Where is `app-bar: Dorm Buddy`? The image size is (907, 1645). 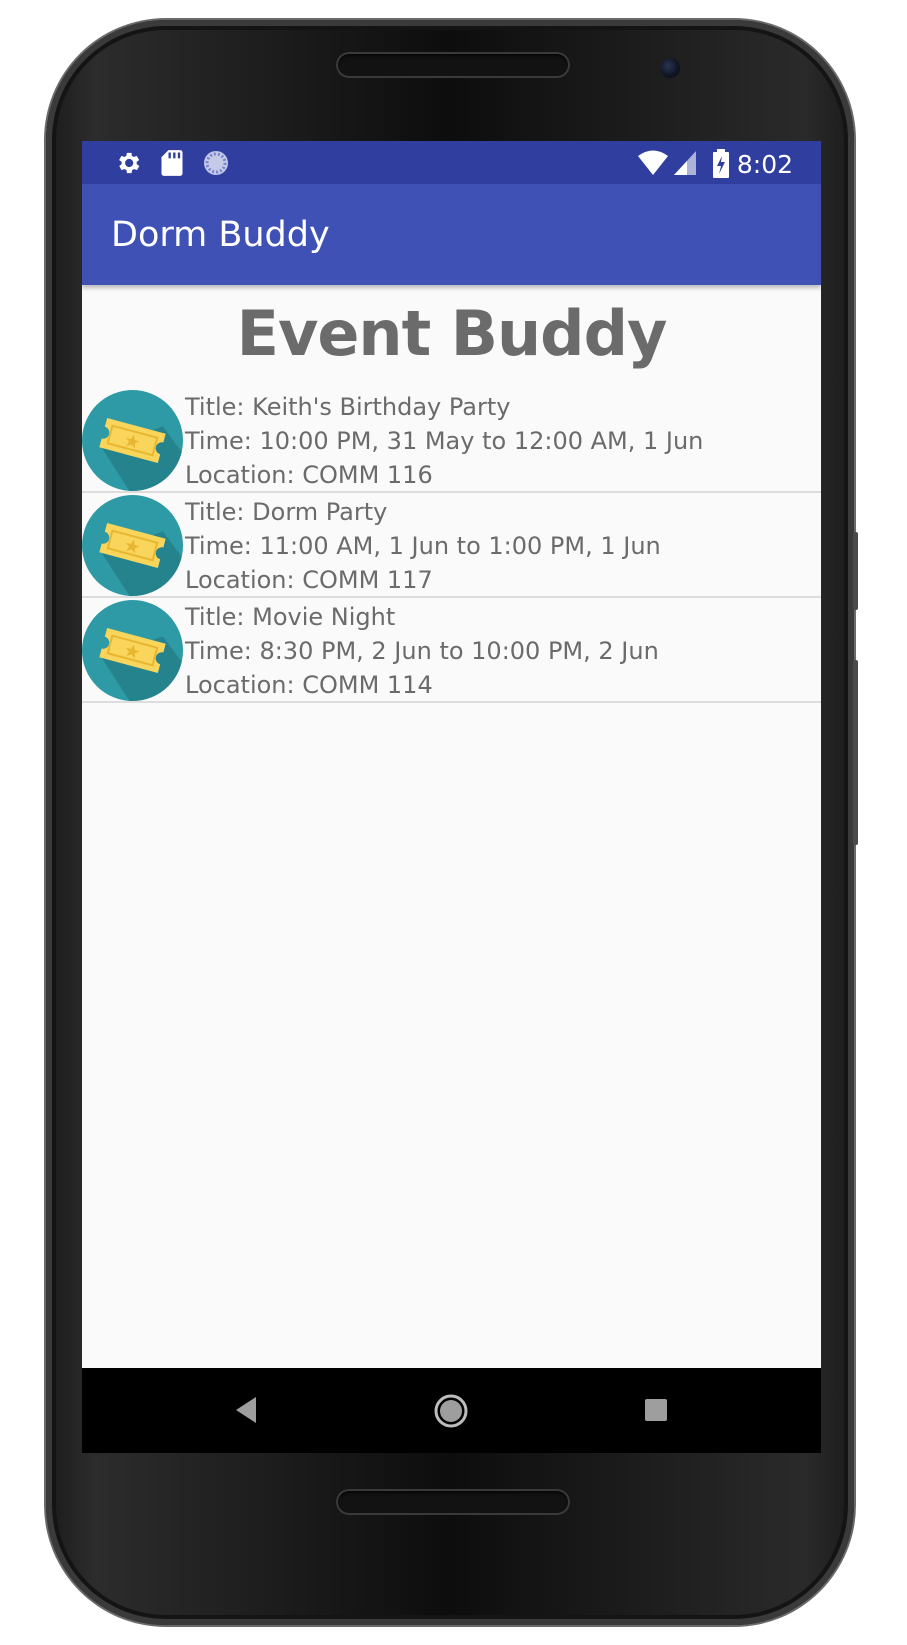
app-bar: Dorm Buddy is located at coordinates (451, 234).